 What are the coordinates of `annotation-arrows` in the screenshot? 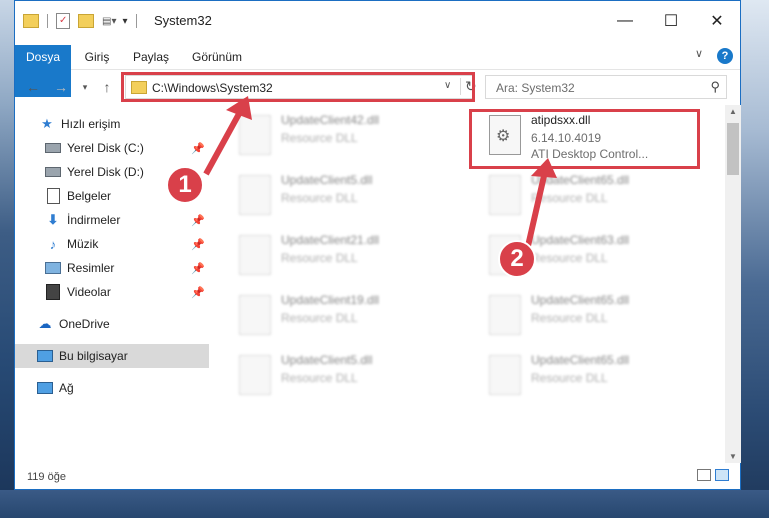 It's located at (380, 171).